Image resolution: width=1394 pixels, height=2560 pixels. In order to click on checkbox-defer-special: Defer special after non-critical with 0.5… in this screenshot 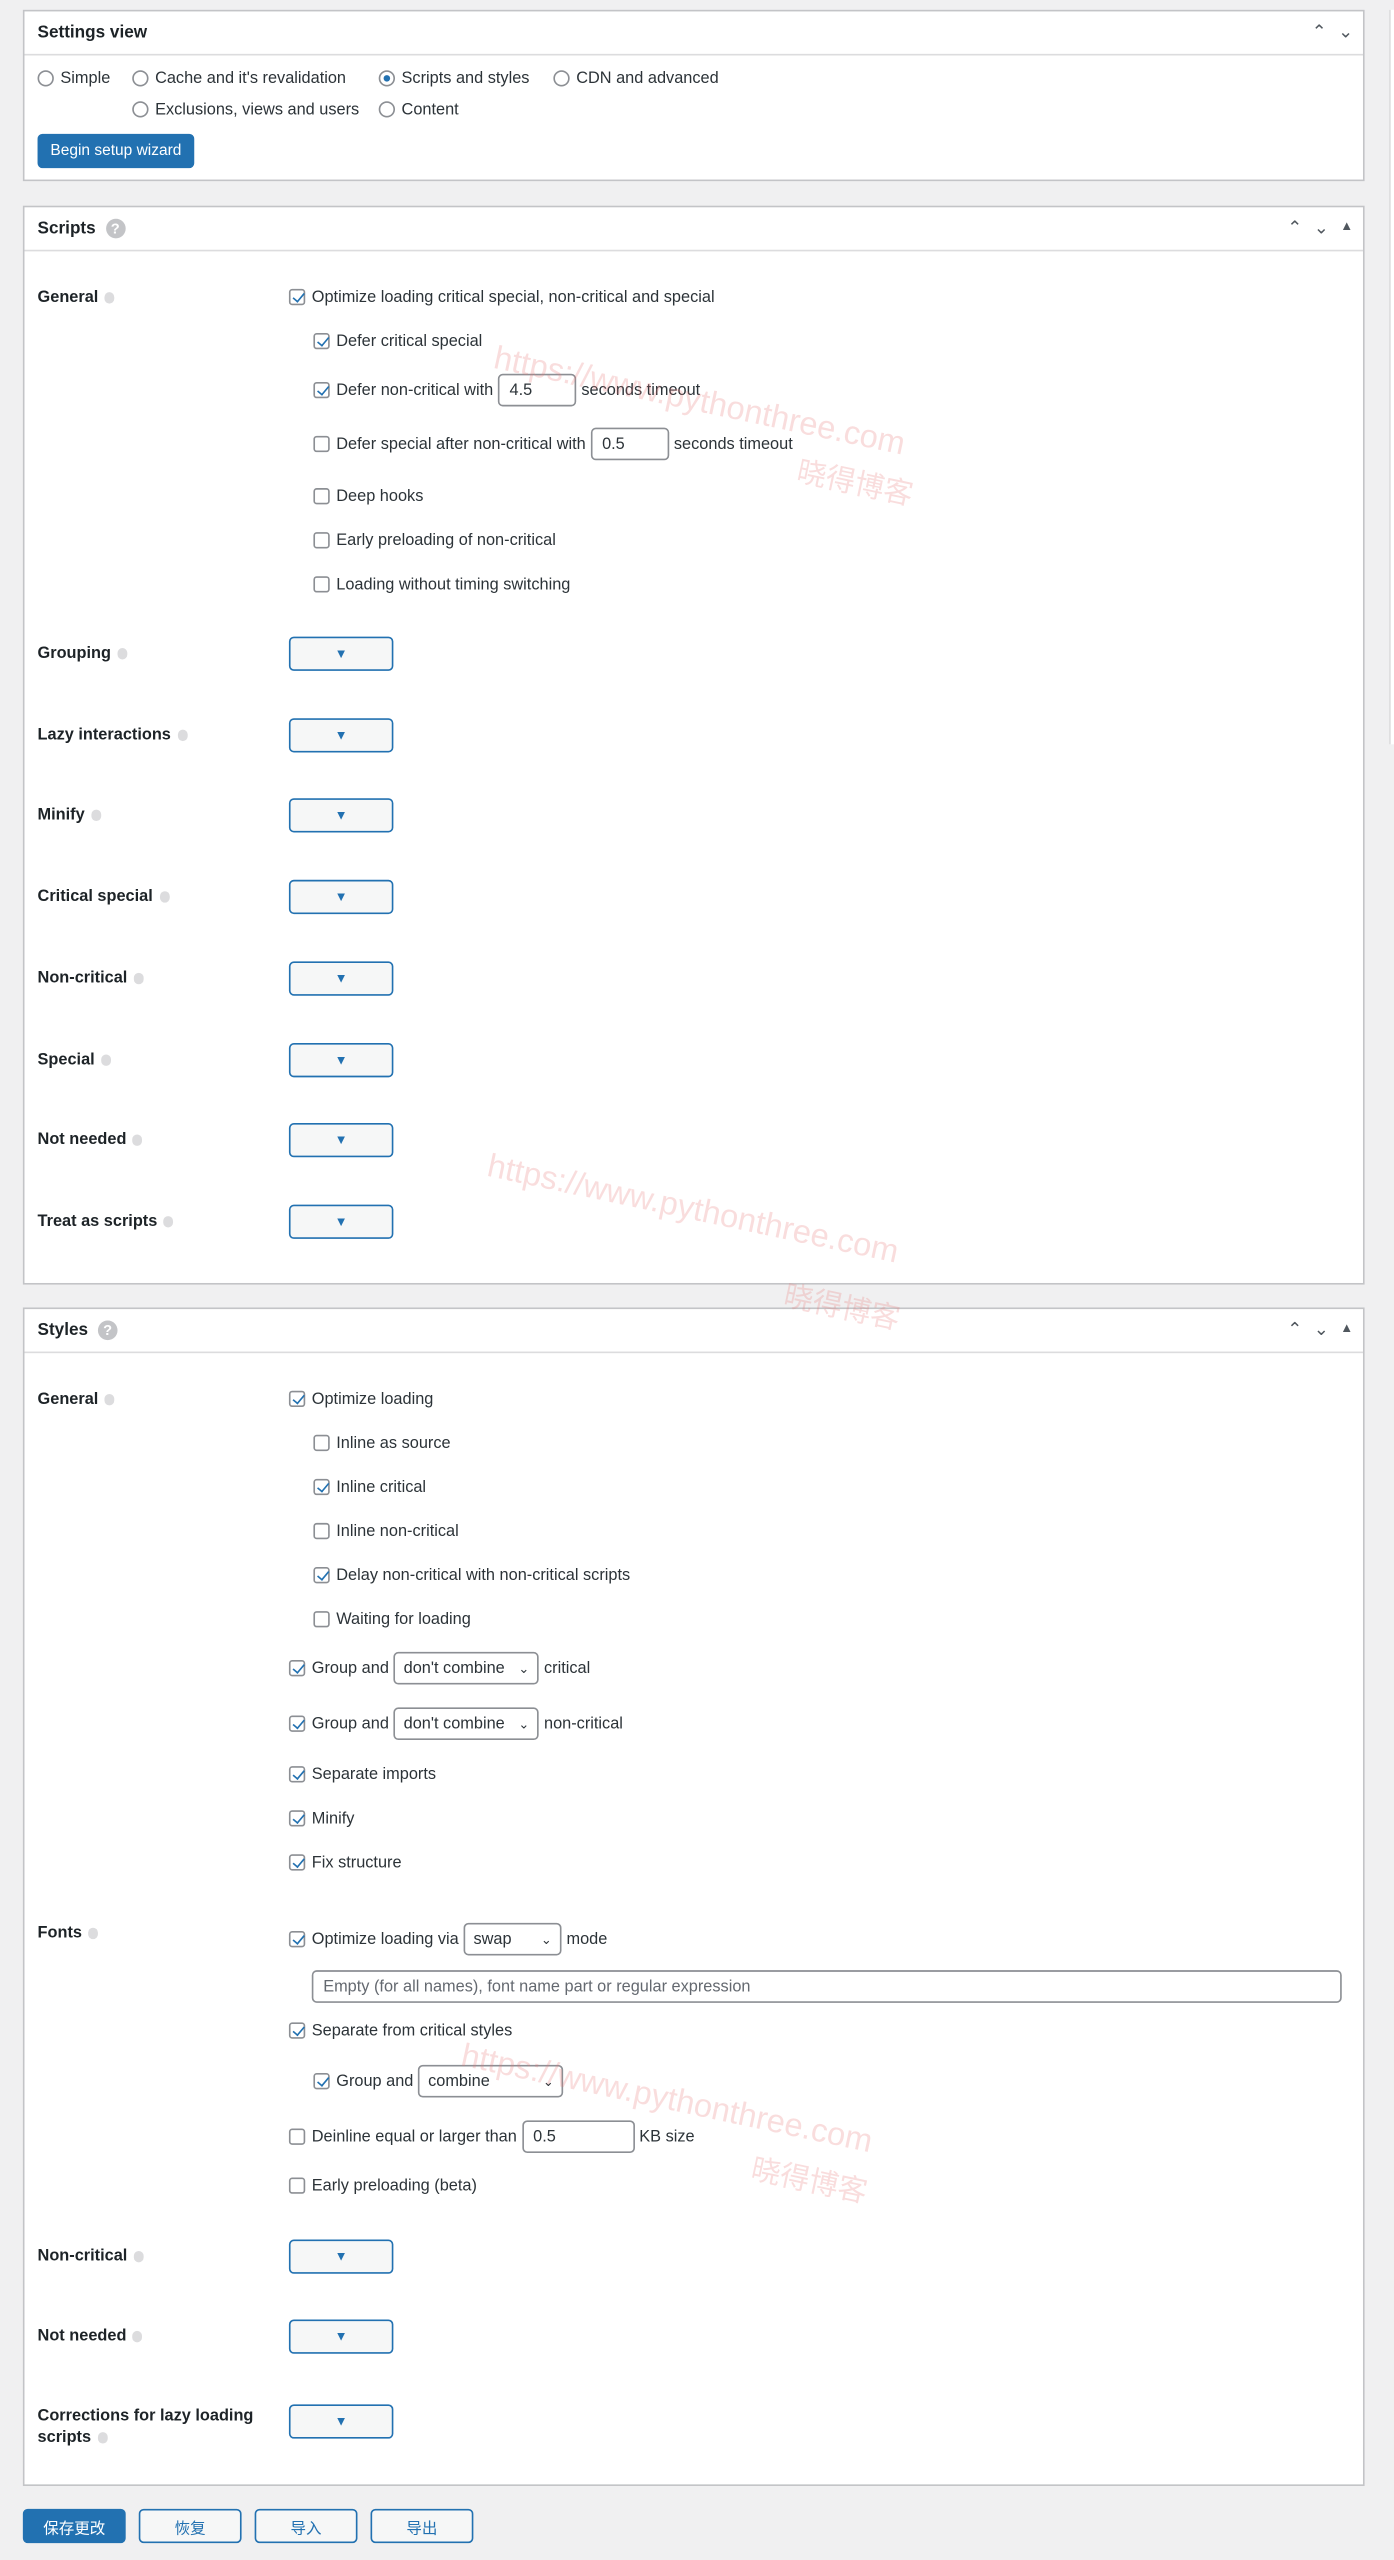, I will do `click(553, 444)`.